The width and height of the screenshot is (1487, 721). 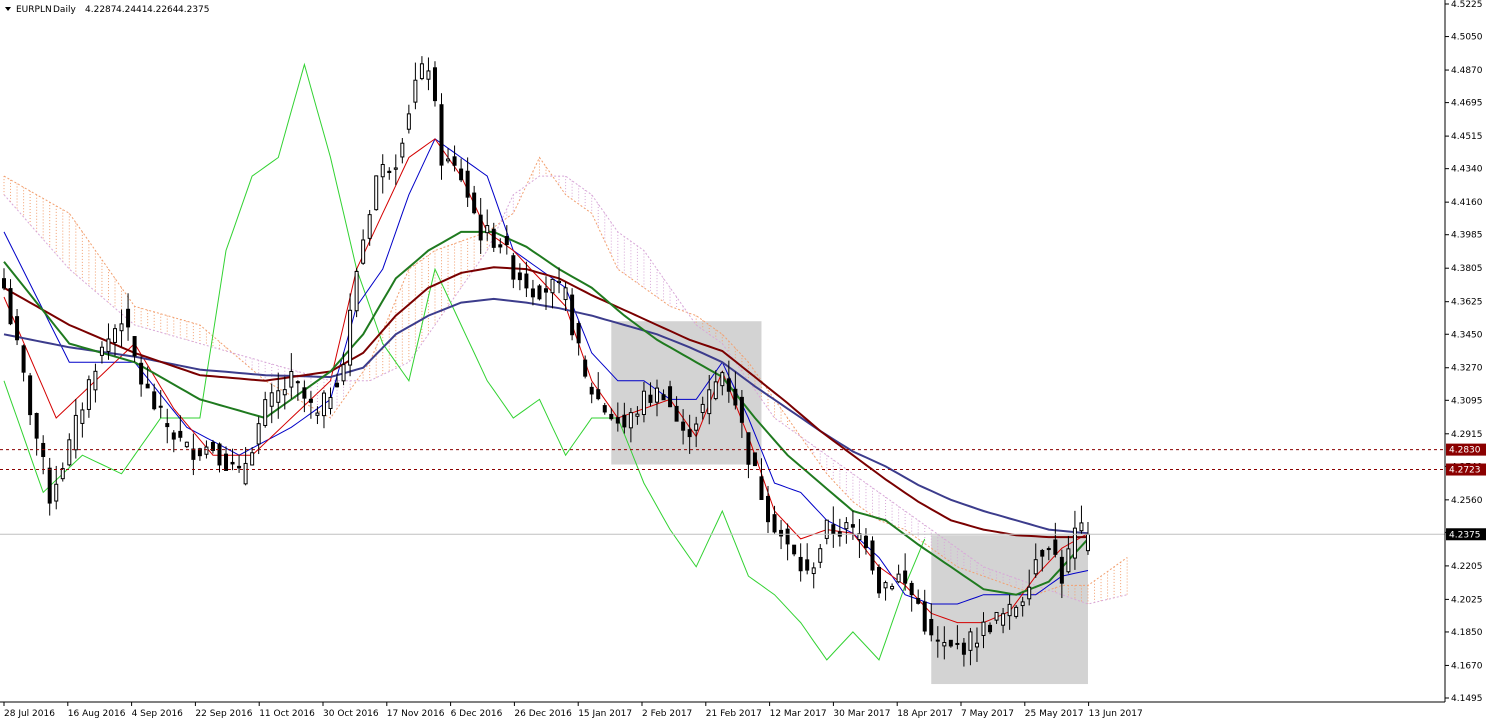 I want to click on x-tick-label: 11 Oct 2016, so click(x=287, y=714).